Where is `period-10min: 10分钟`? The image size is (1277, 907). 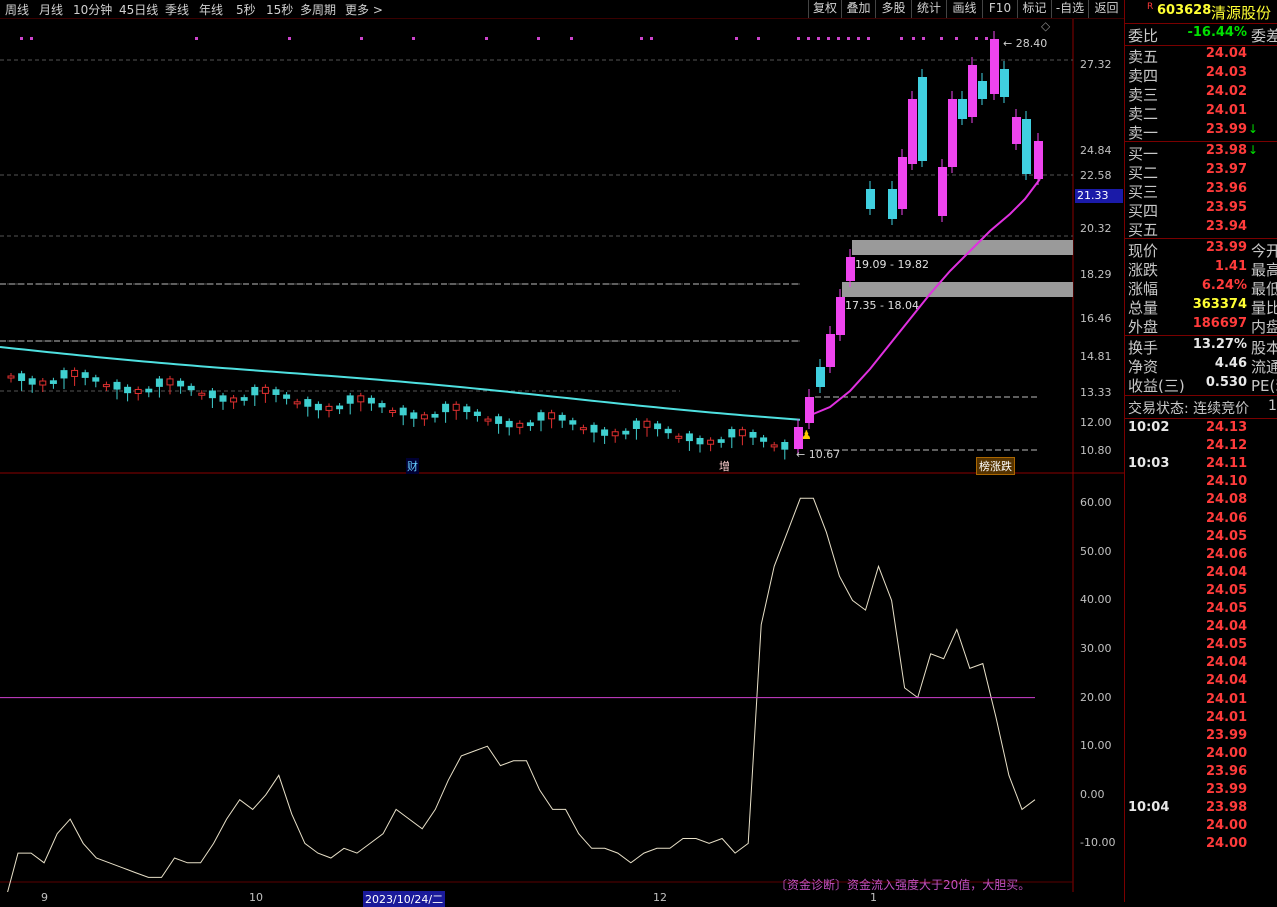
period-10min: 10分钟 is located at coordinates (92, 9).